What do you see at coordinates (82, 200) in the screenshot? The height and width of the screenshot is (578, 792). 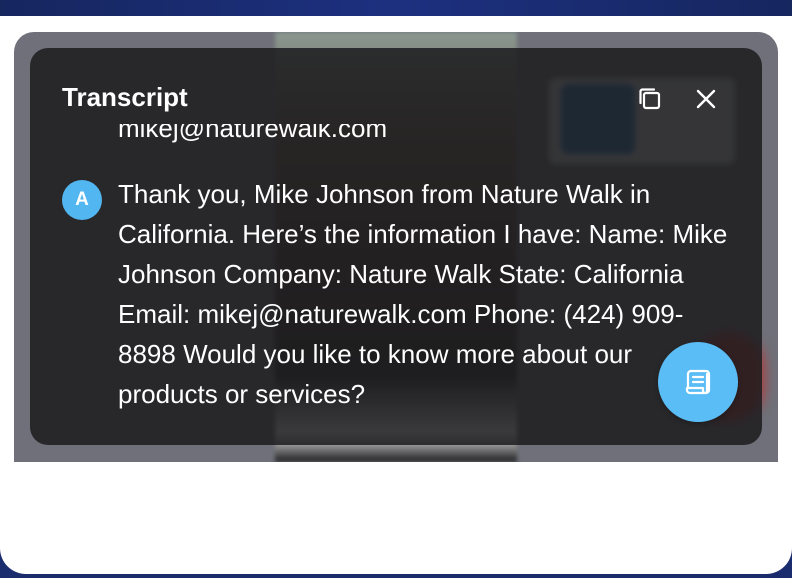 I see `assistant-avatar: A` at bounding box center [82, 200].